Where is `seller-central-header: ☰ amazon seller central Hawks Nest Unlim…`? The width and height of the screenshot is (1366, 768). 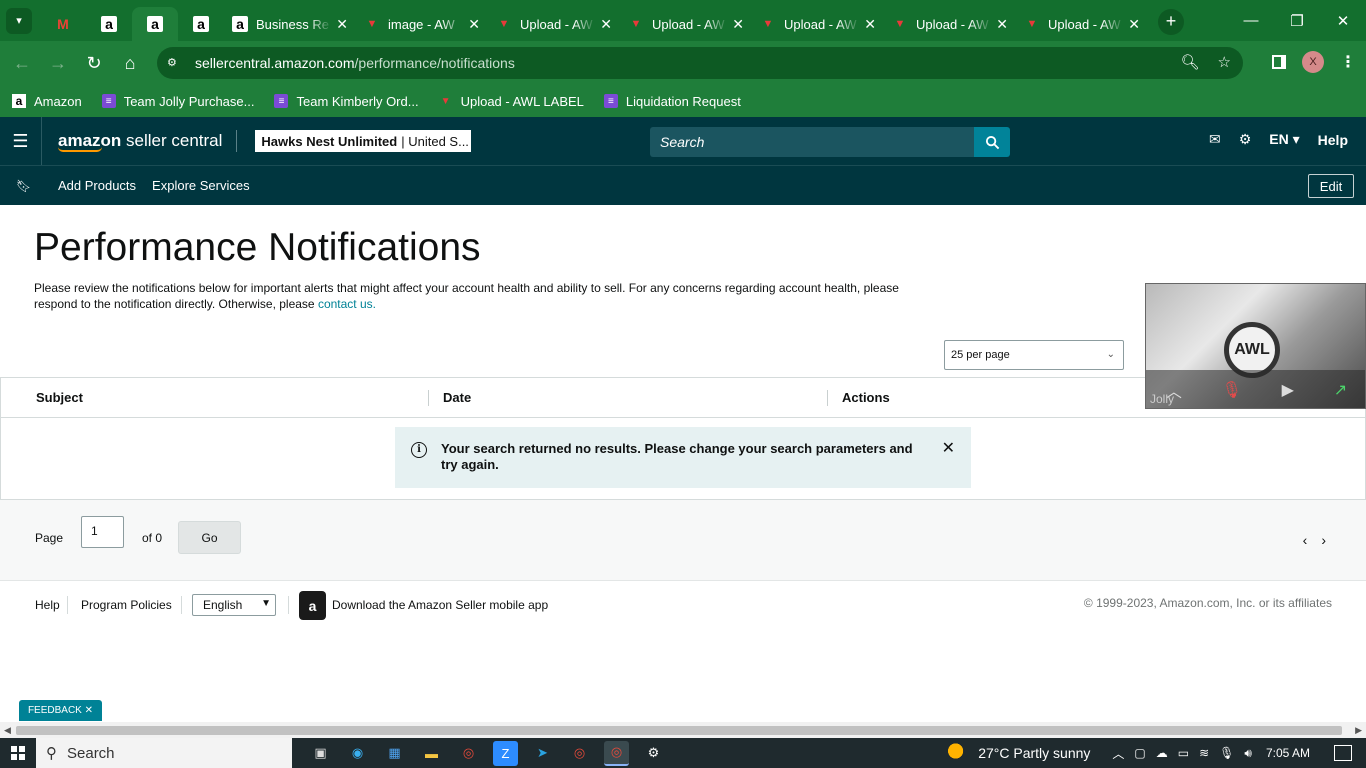
seller-central-header: ☰ amazon seller central Hawks Nest Unlim… is located at coordinates (683, 141).